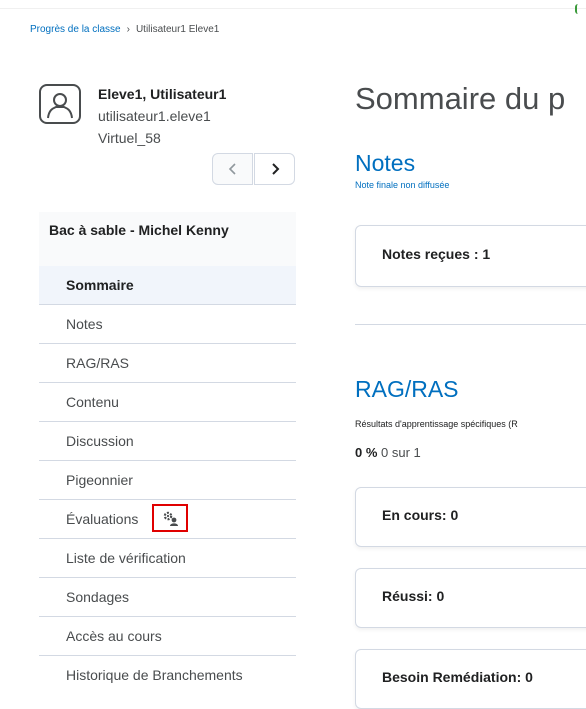 Image resolution: width=586 pixels, height=709 pixels. What do you see at coordinates (385, 163) in the screenshot?
I see `notes-heading: Notes` at bounding box center [385, 163].